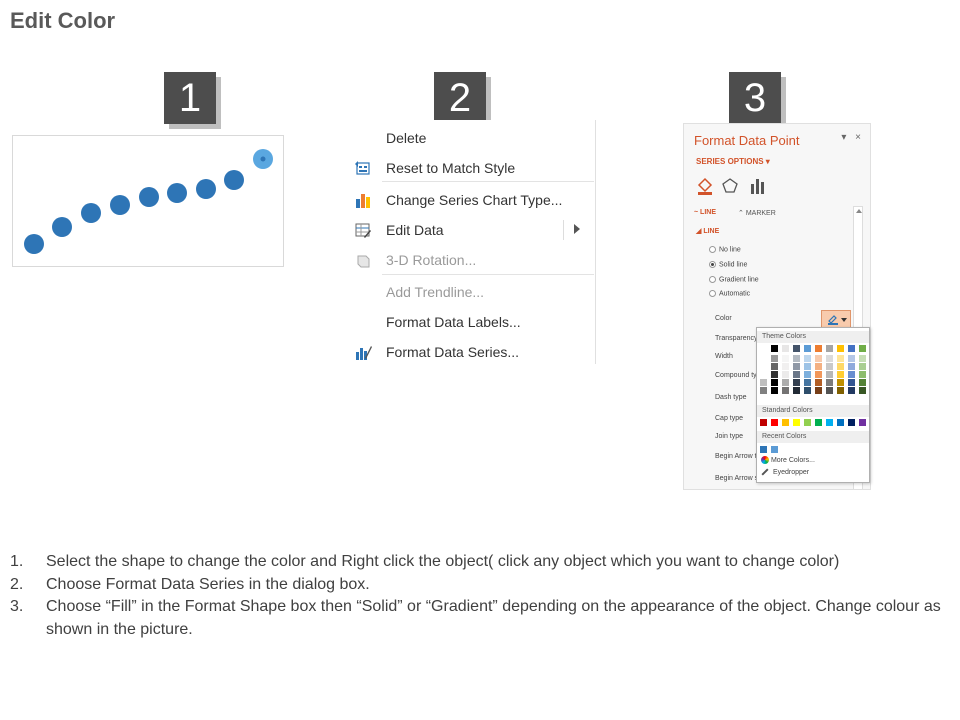 This screenshot has height=720, width=960. I want to click on tab-line: ~ LINE, so click(705, 212).